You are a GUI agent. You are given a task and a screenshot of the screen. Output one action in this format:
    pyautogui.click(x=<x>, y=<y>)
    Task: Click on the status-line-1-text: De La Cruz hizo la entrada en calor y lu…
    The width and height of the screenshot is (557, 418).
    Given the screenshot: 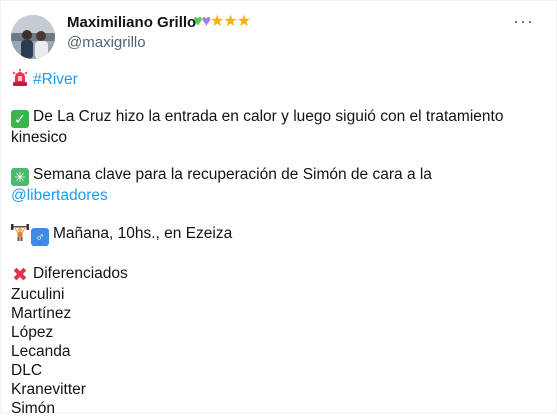 What is the action you would take?
    pyautogui.click(x=257, y=127)
    